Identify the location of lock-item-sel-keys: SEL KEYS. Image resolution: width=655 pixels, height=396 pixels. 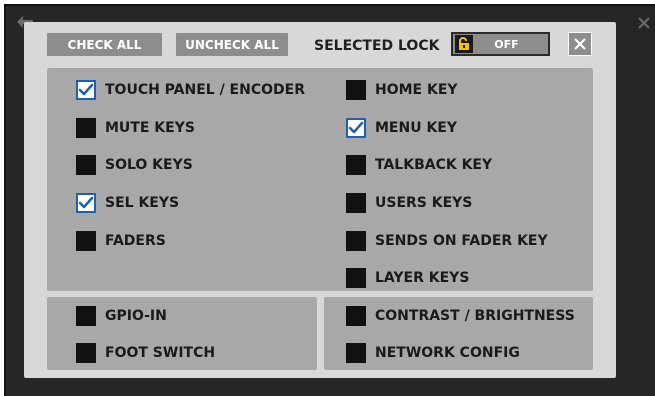
(127, 203).